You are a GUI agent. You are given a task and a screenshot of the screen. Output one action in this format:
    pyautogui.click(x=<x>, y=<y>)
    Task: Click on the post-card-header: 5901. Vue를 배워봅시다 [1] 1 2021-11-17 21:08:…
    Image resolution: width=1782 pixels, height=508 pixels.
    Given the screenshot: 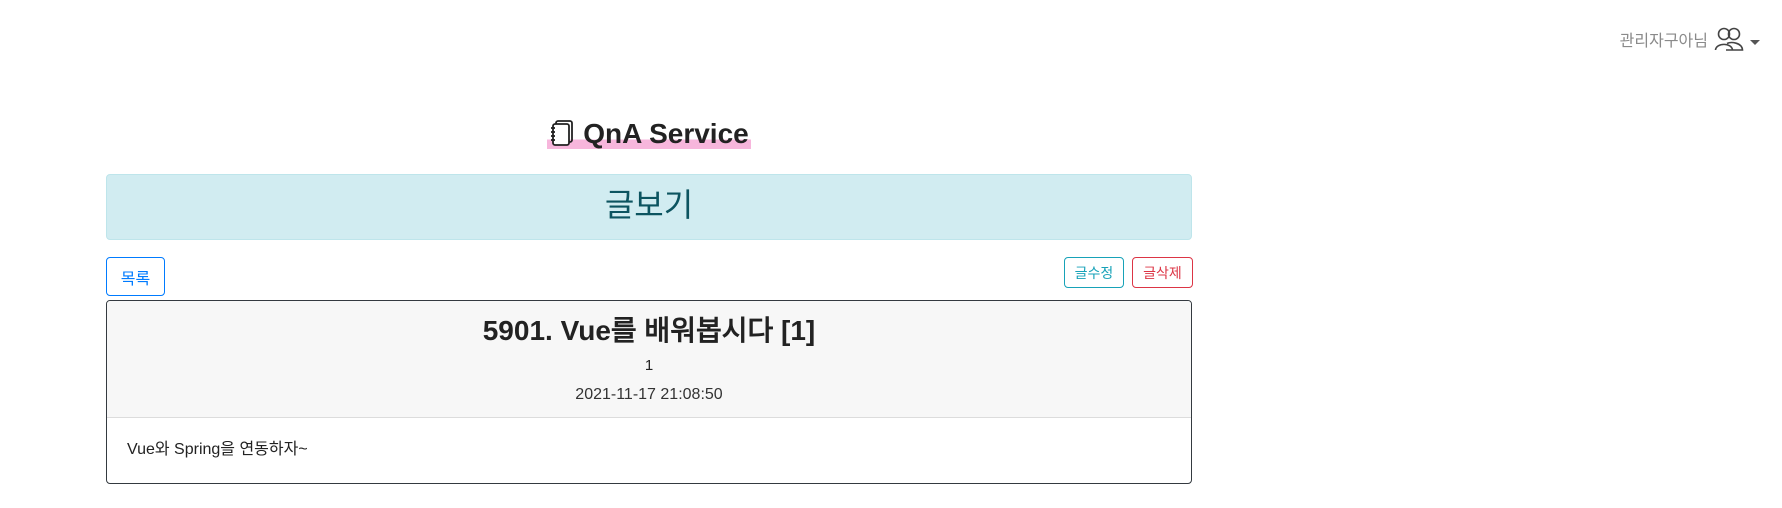 What is the action you would take?
    pyautogui.click(x=649, y=359)
    